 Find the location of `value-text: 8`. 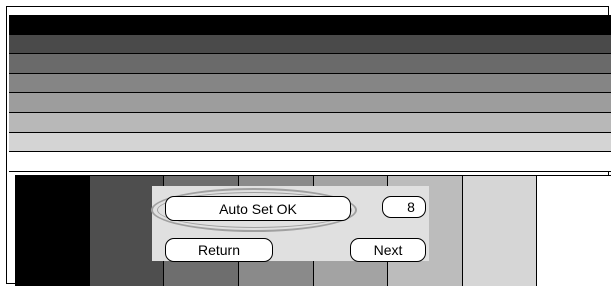

value-text: 8 is located at coordinates (411, 207).